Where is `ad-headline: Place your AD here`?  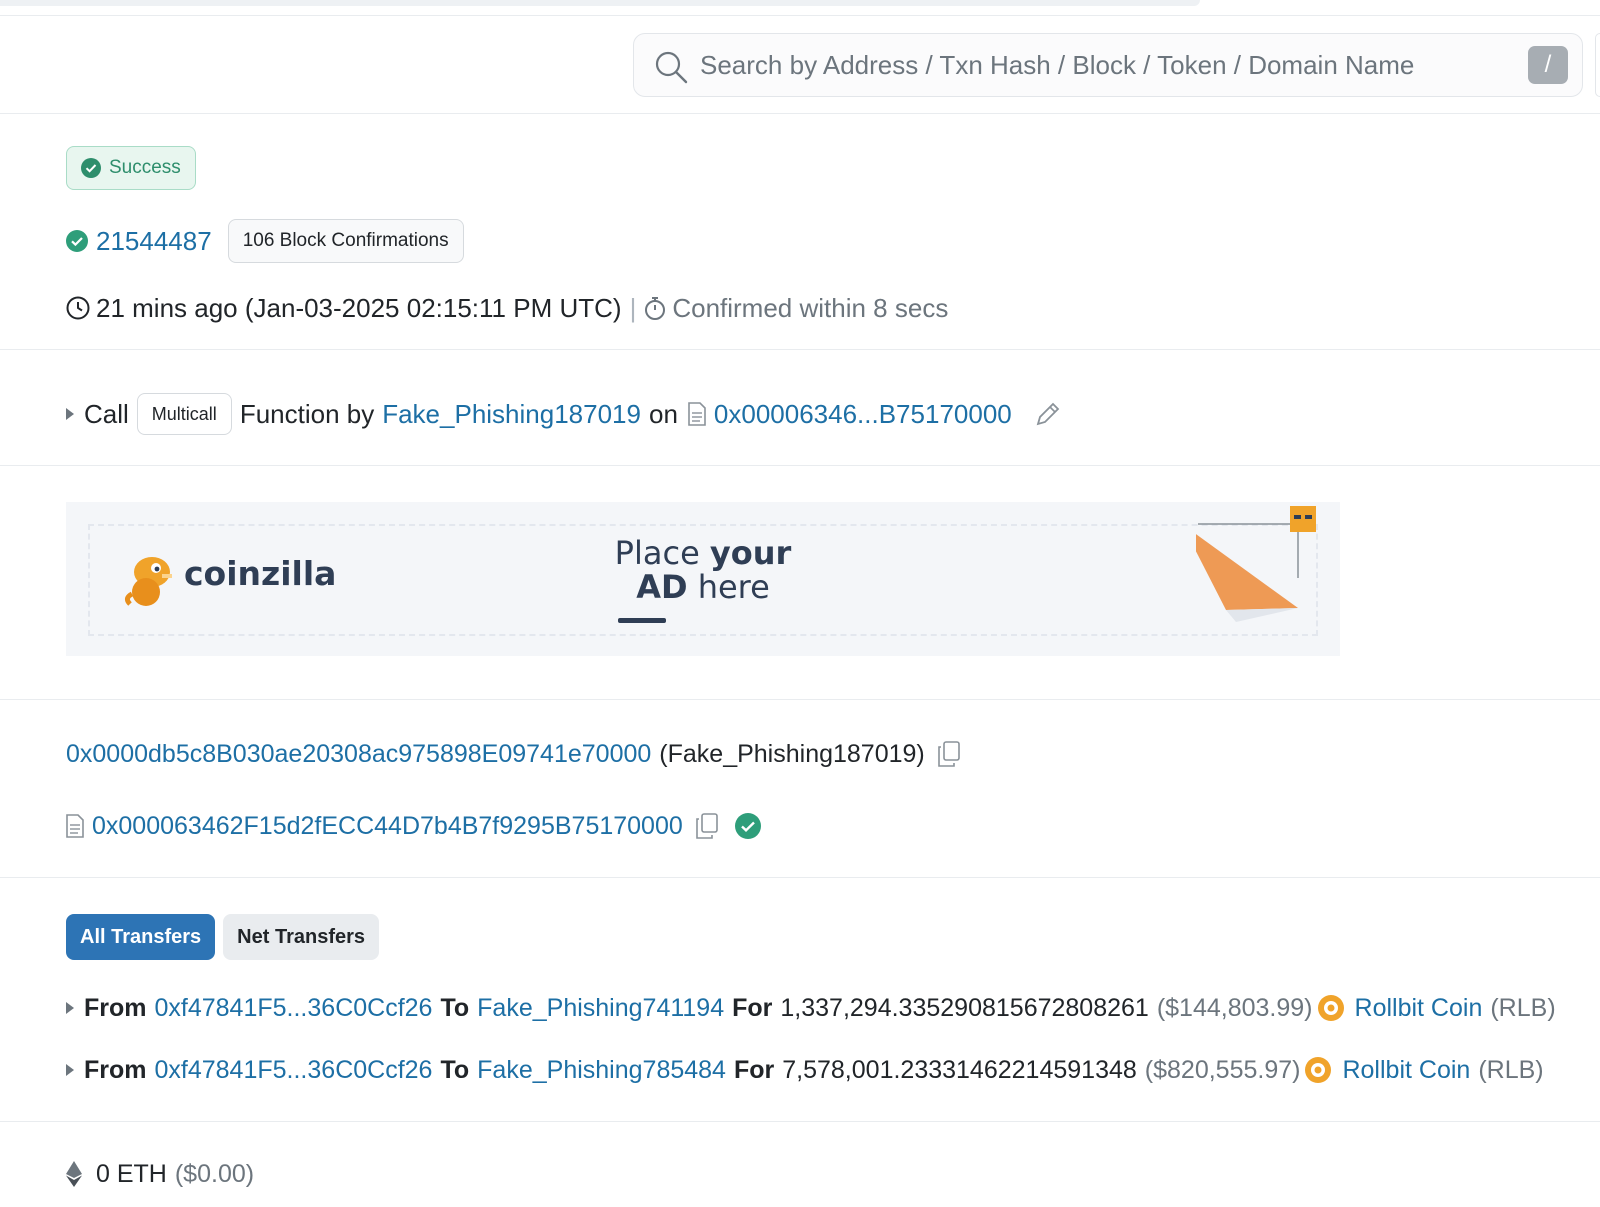
ad-headline: Place your AD here is located at coordinates (703, 570).